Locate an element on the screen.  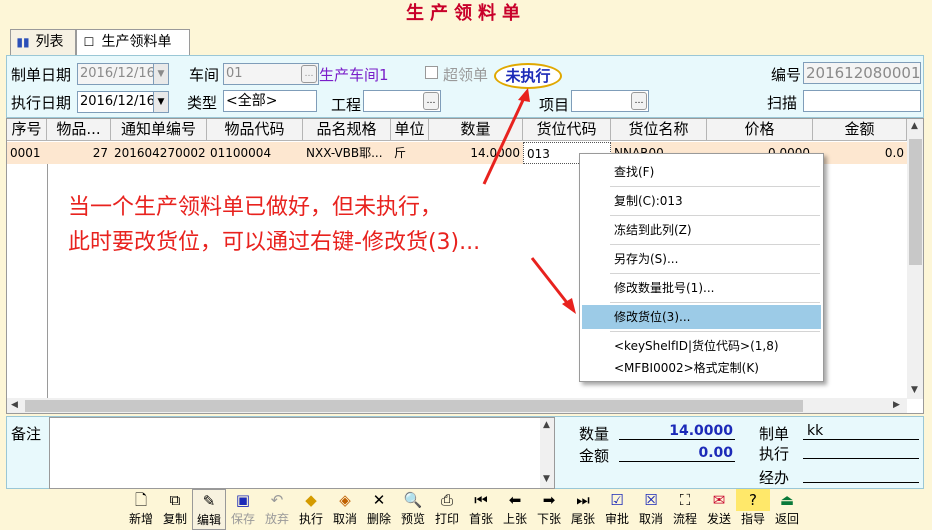
last-button: ⏭ 尾张 is located at coordinates (583, 509).